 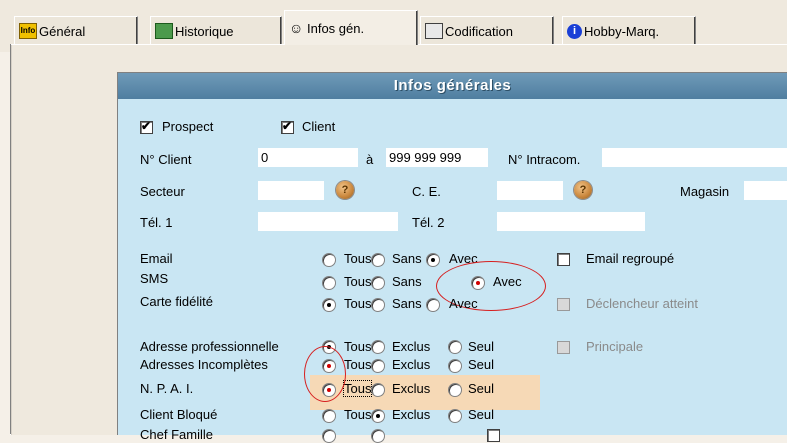 What do you see at coordinates (176, 301) in the screenshot?
I see `carte-fidelite-label: Carte fidélité` at bounding box center [176, 301].